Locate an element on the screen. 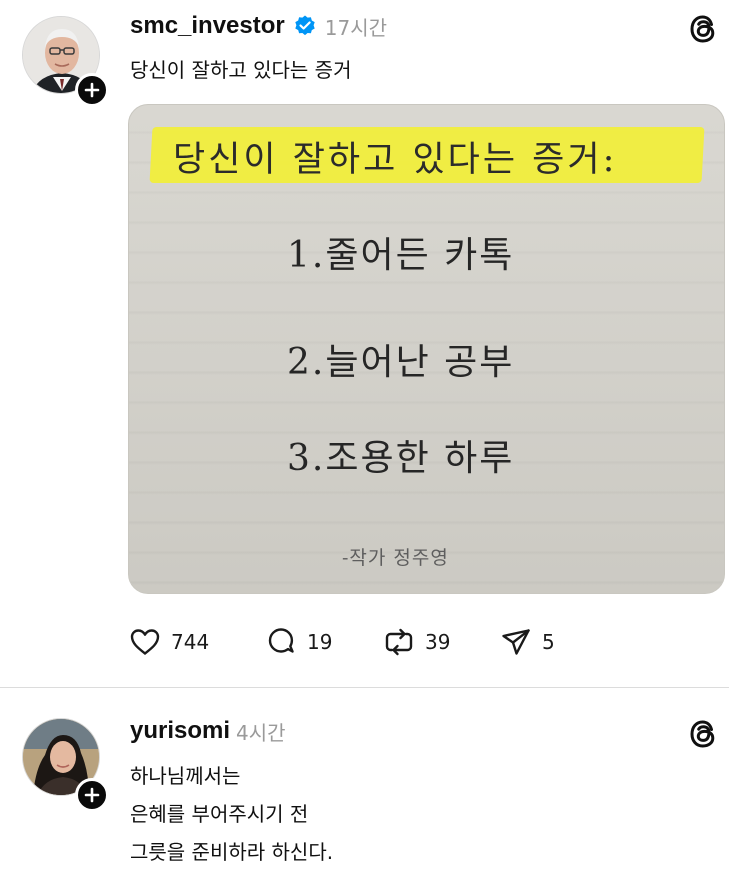 The image size is (729, 891). share-button: 5 is located at coordinates (527, 642).